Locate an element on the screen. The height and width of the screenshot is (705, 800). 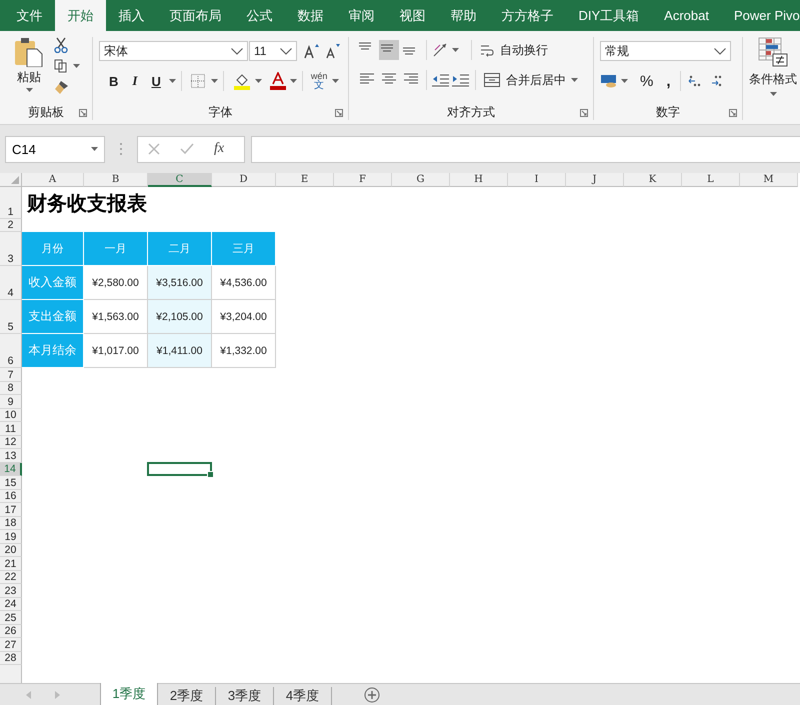
column-header: J is located at coordinates (595, 180).